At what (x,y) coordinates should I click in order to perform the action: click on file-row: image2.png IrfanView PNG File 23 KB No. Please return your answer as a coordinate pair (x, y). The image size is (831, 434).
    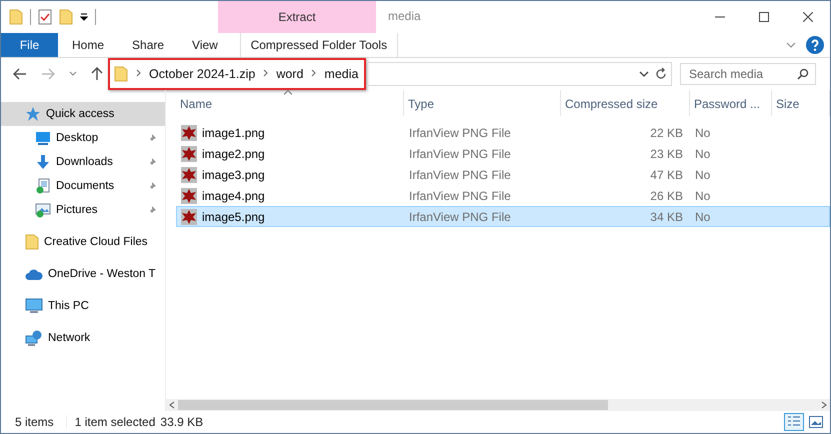
    Looking at the image, I should click on (503, 153).